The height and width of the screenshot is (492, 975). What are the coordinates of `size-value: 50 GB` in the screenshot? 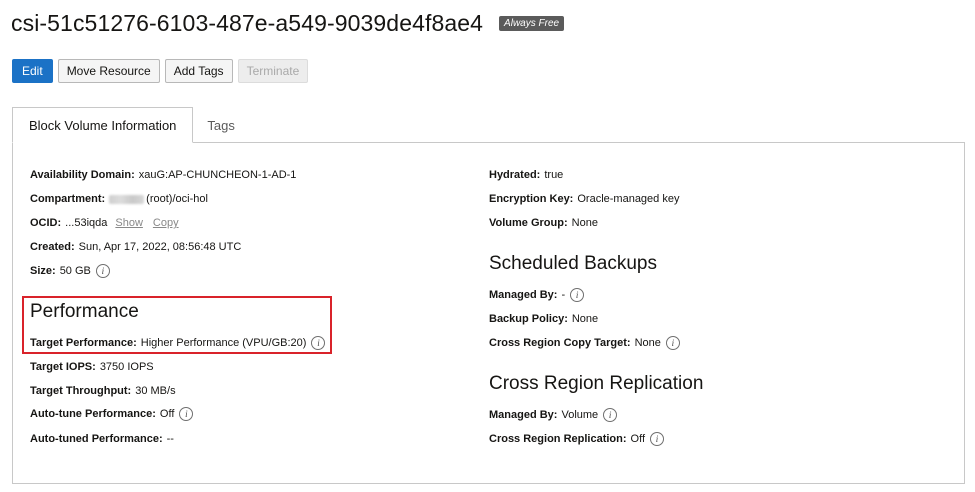 It's located at (75, 271).